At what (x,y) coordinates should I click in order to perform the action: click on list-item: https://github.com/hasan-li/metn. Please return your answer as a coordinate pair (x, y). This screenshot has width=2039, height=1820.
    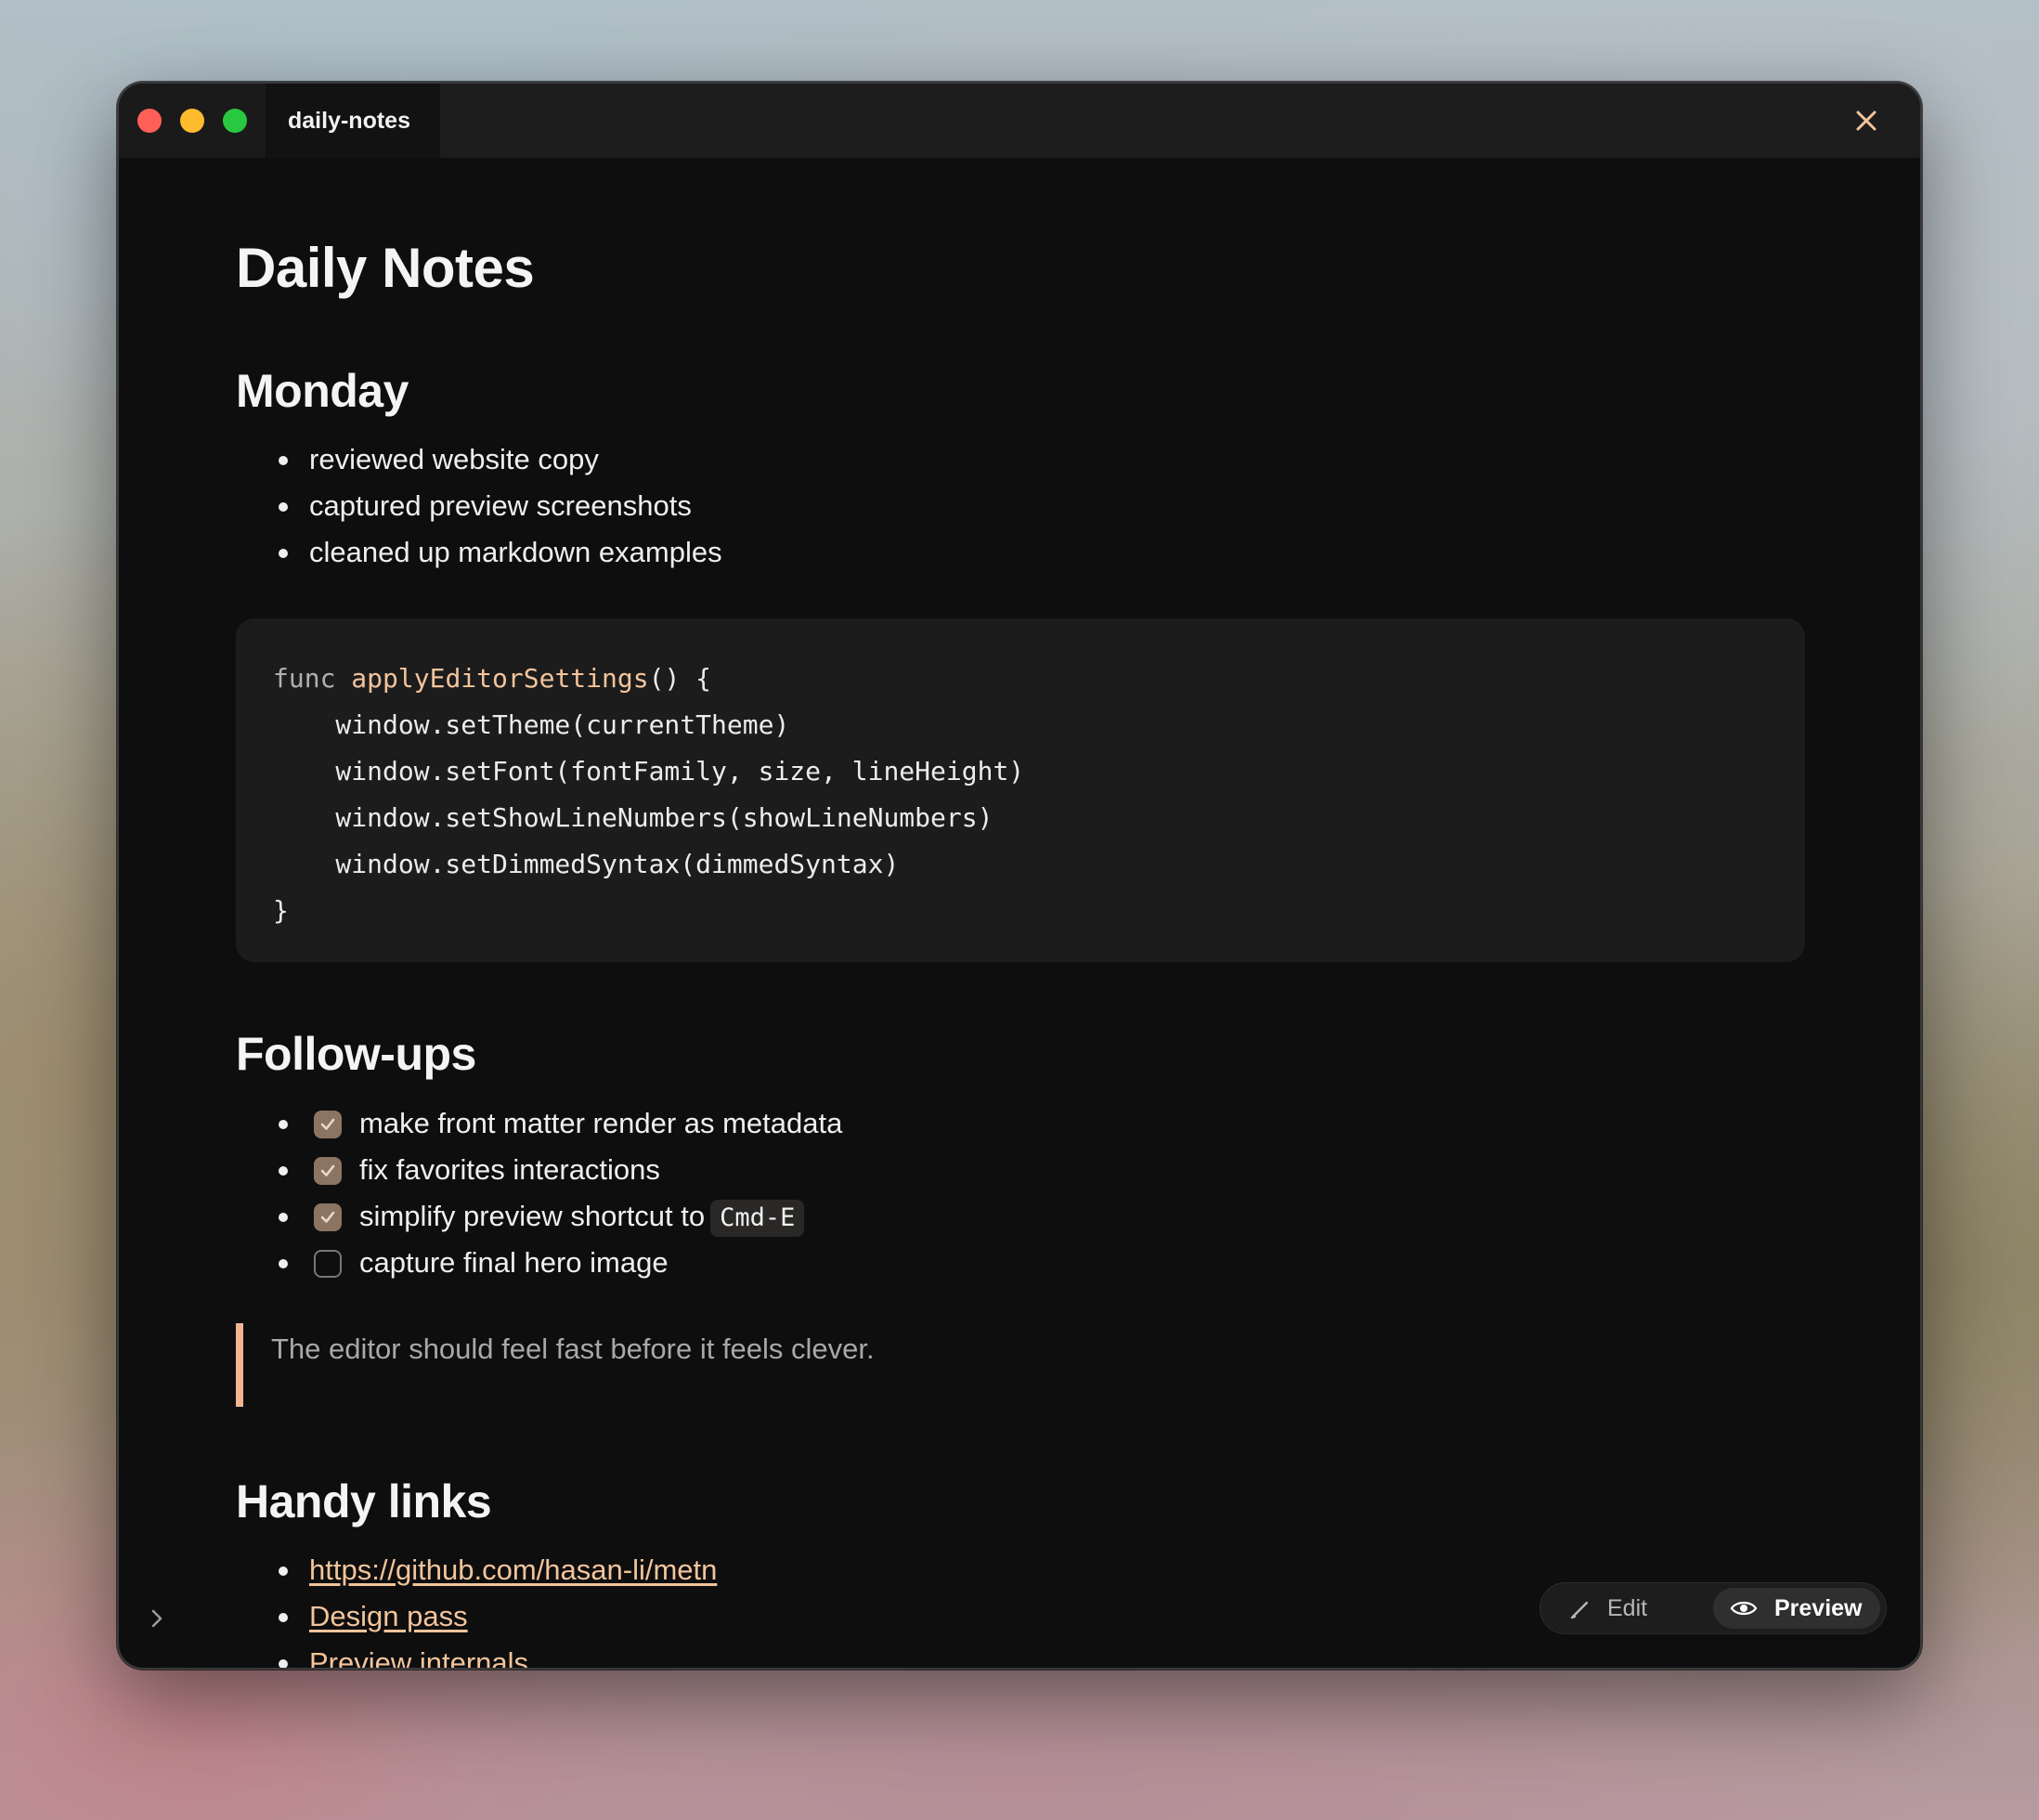
    Looking at the image, I should click on (476, 1570).